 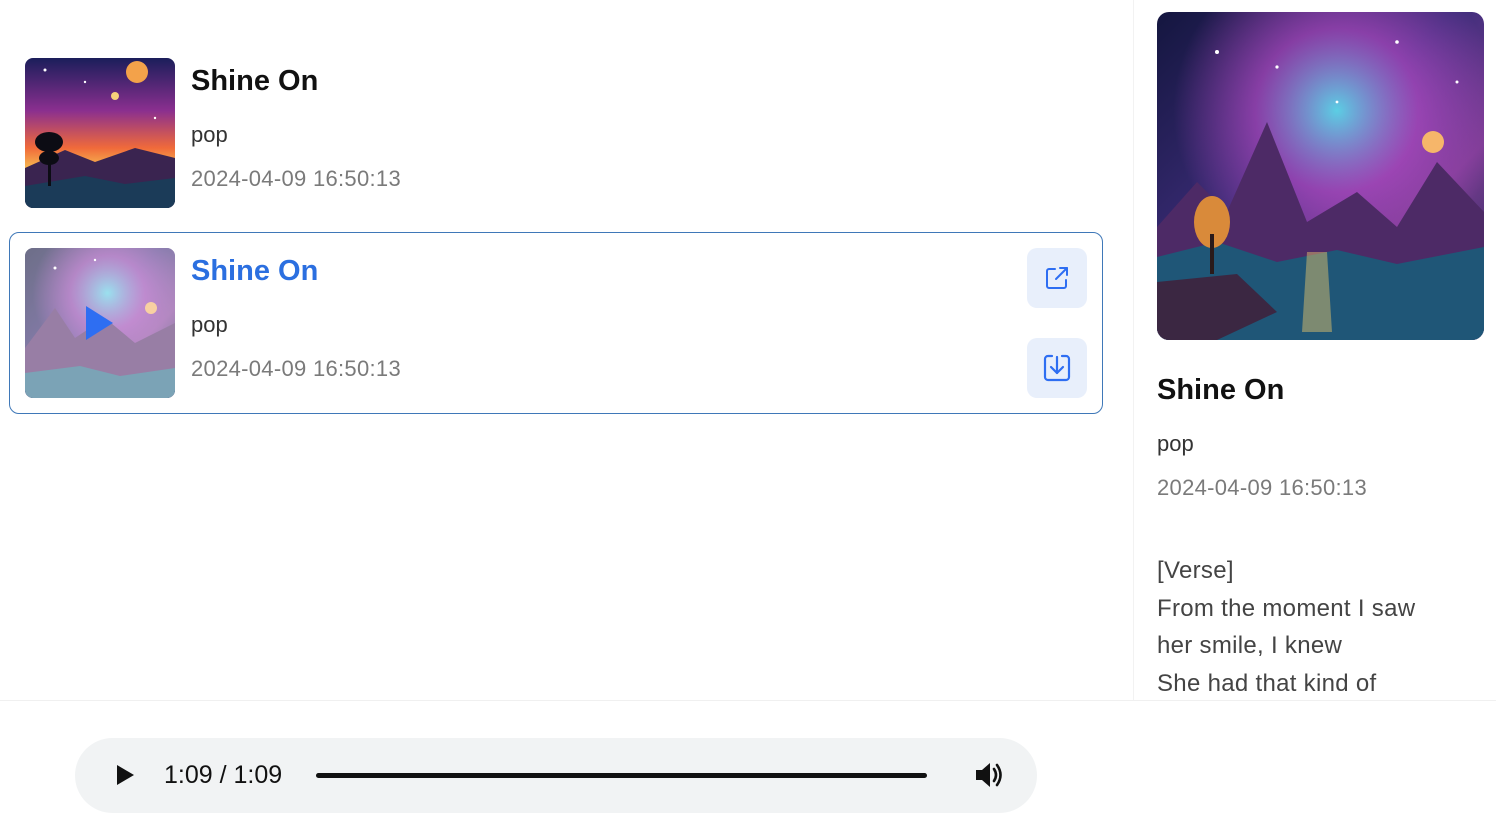 What do you see at coordinates (223, 775) in the screenshot?
I see `audio-time: 1:09 / 1:09` at bounding box center [223, 775].